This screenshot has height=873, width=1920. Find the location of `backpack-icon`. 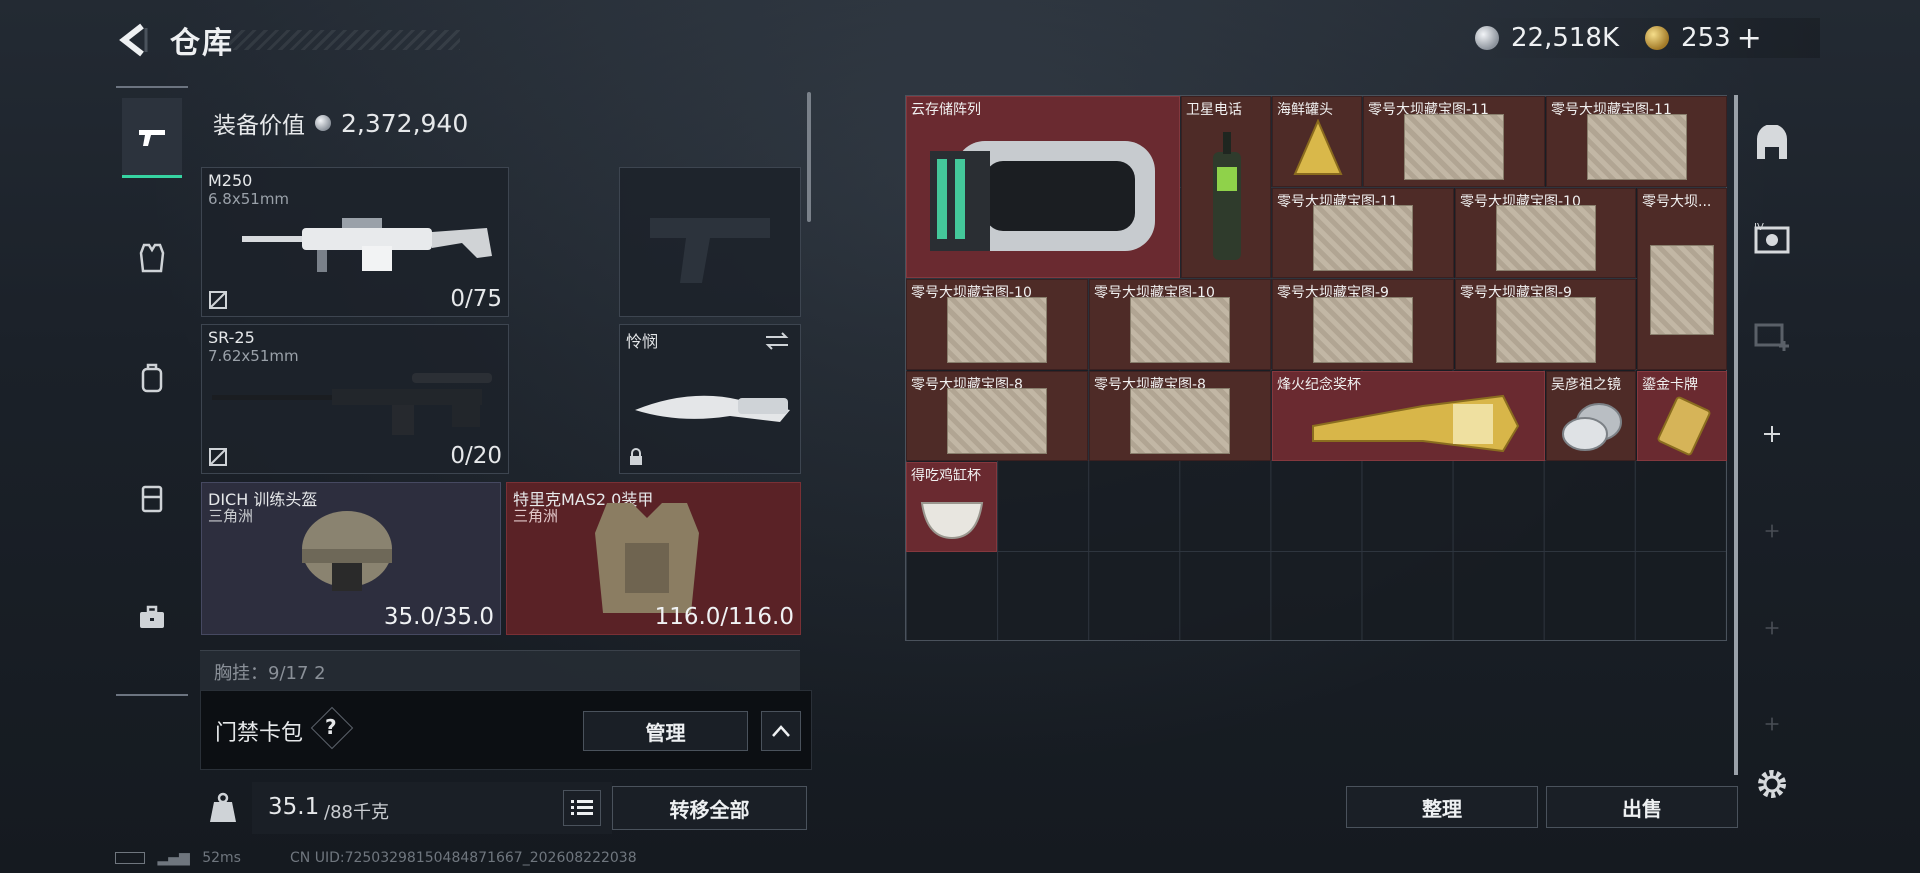

backpack-icon is located at coordinates (152, 378).